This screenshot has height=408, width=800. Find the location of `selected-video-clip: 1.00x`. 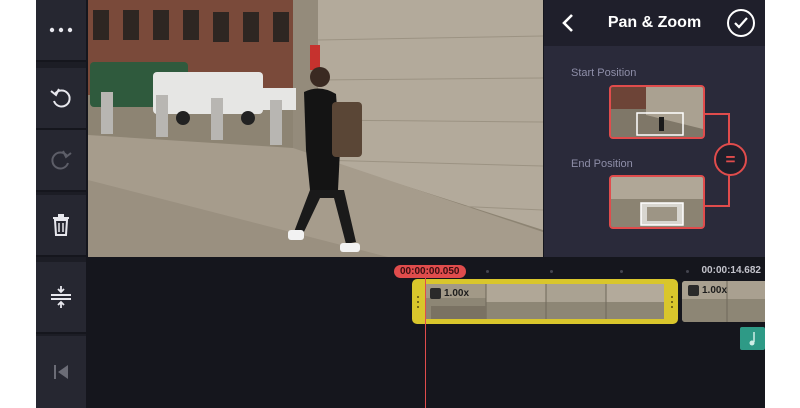

selected-video-clip: 1.00x is located at coordinates (545, 301).